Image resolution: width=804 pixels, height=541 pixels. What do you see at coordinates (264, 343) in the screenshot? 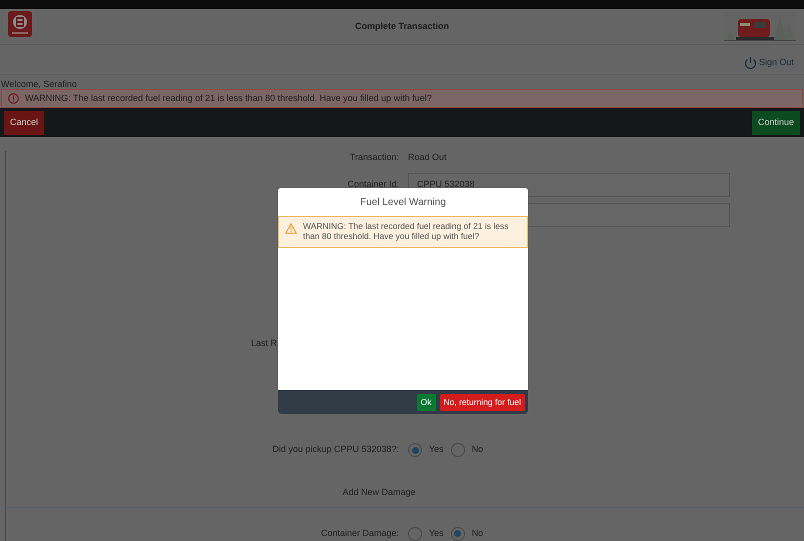
I see `field-label: Last R` at bounding box center [264, 343].